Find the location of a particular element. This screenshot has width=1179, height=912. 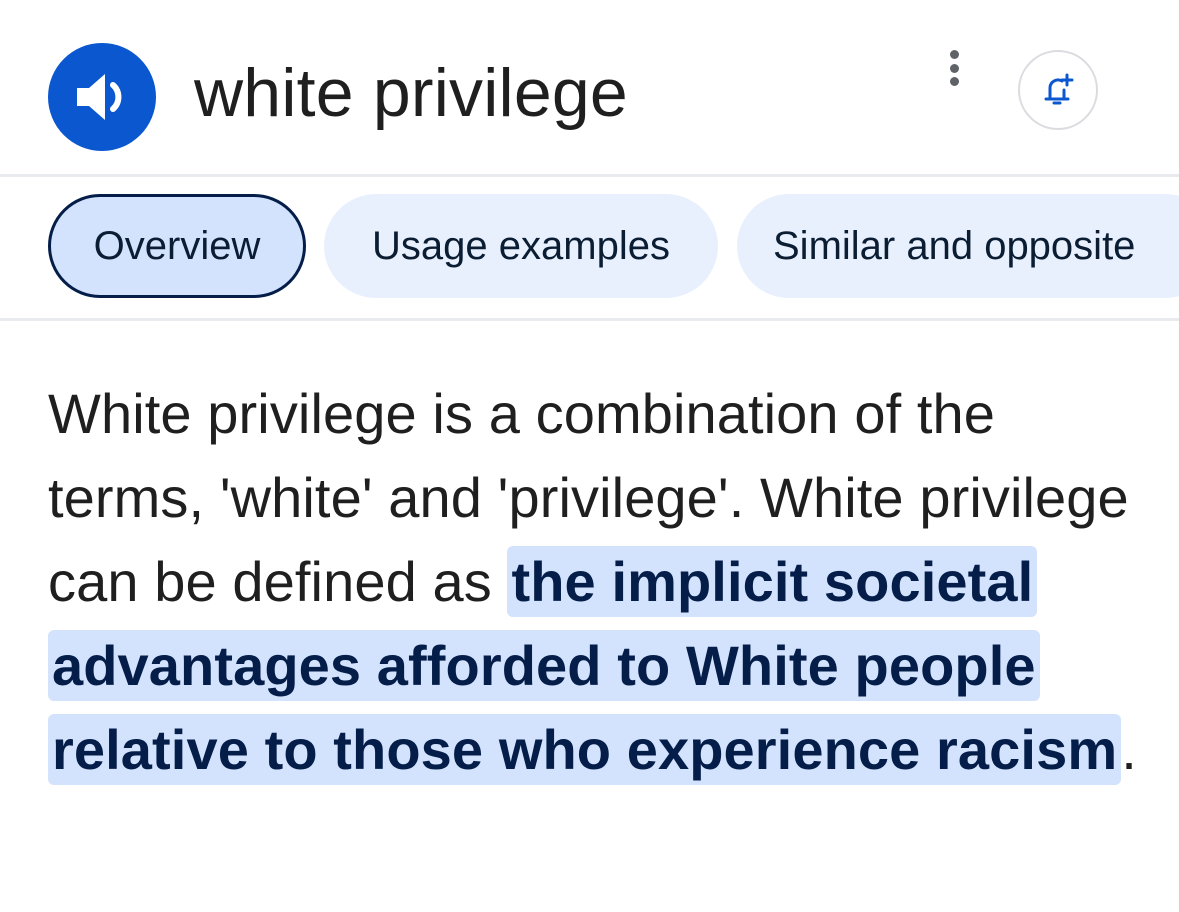

definition-end: . is located at coordinates (1129, 749).